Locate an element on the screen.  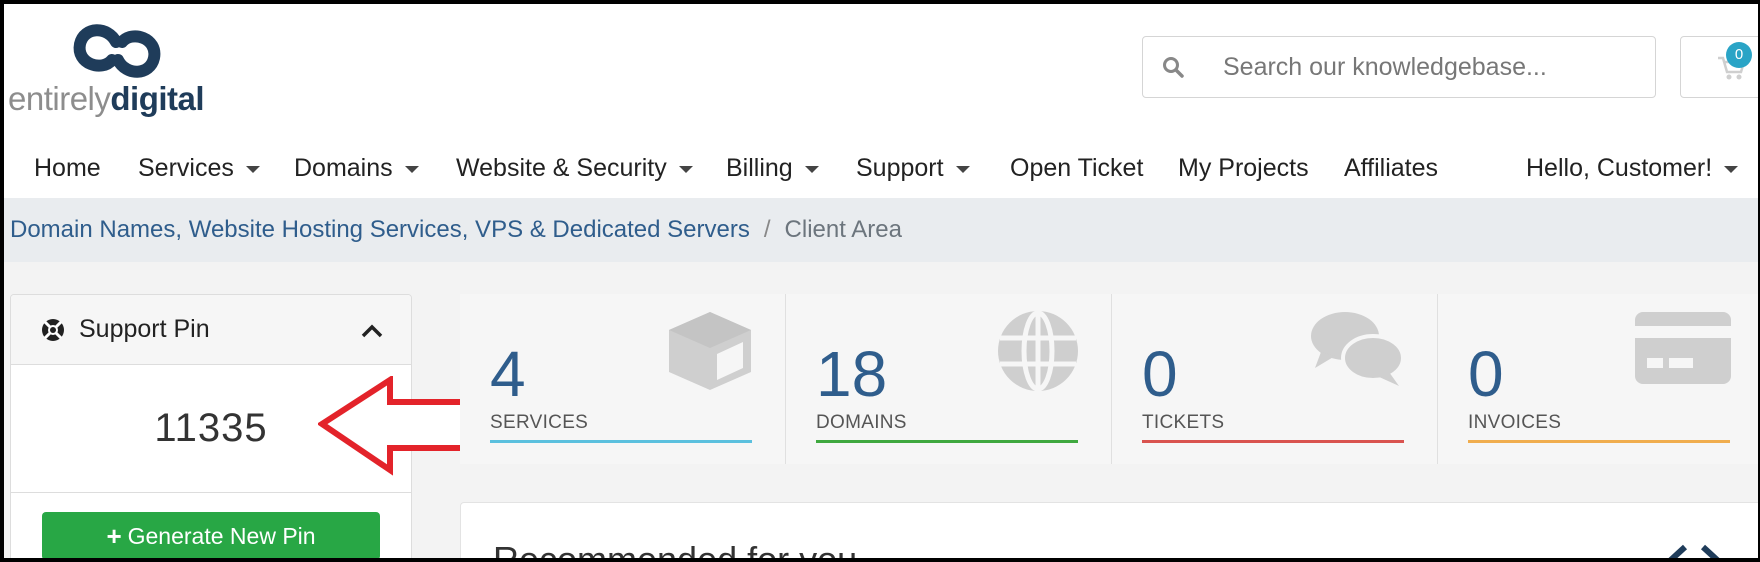
plus-icon: + is located at coordinates (114, 535).